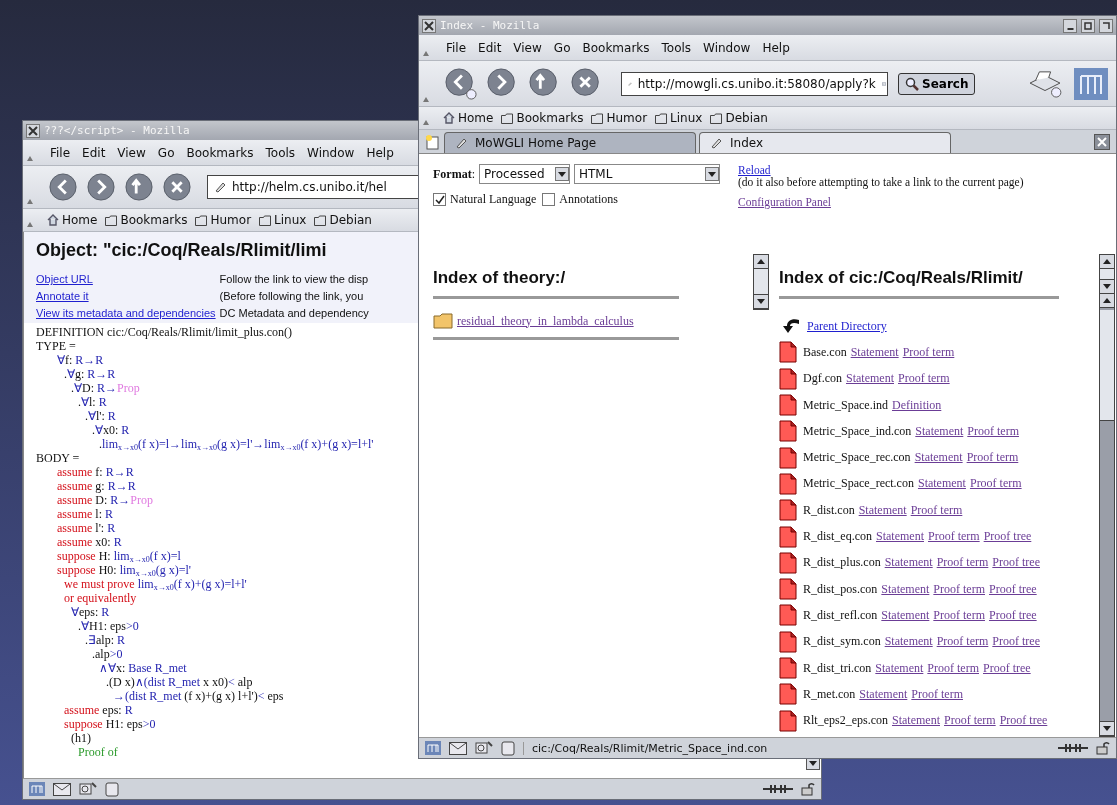 This screenshot has width=1117, height=805. I want to click on url-field: http://helm.cs.unibo.it/hel, so click(313, 187).